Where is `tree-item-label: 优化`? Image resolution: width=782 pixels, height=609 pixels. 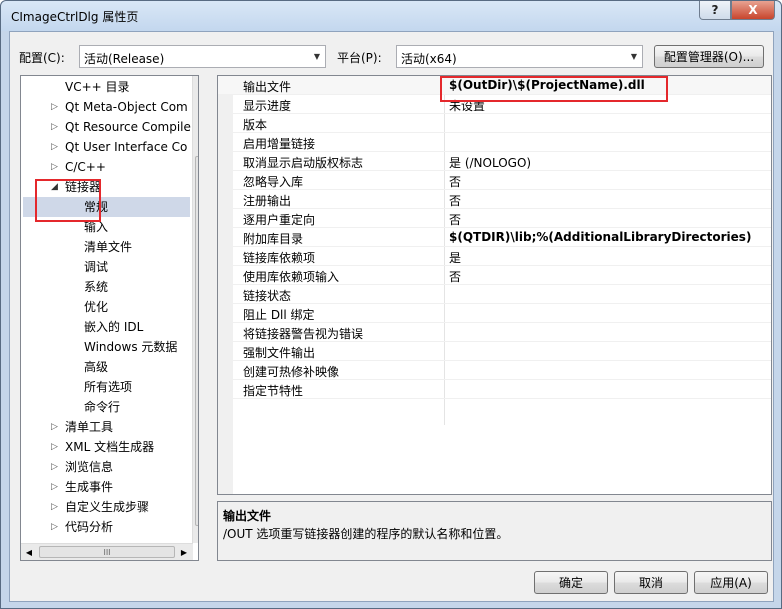
tree-item-label: 优化 is located at coordinates (96, 307).